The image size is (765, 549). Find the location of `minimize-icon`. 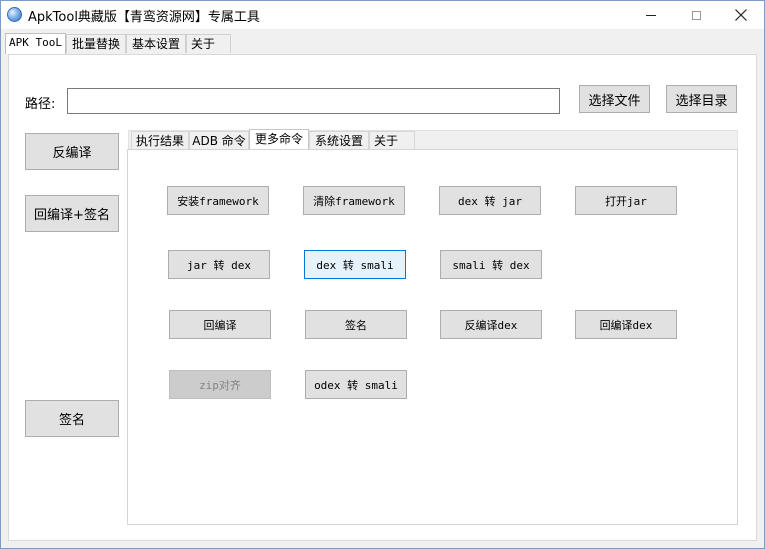

minimize-icon is located at coordinates (651, 15).